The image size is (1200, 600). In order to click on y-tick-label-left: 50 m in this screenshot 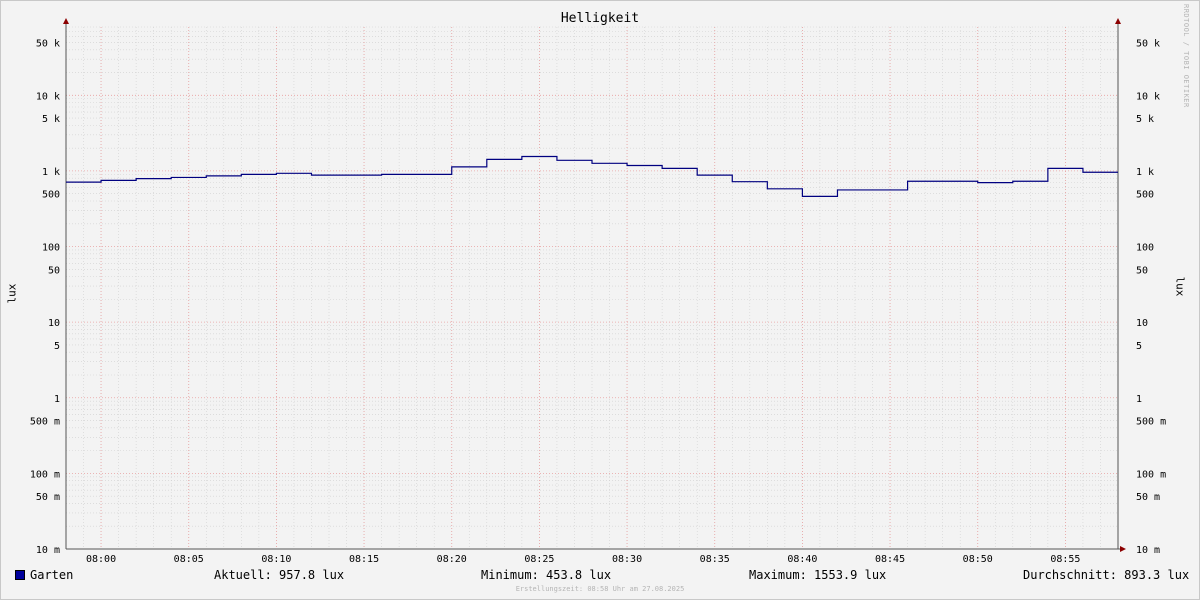, I will do `click(48, 497)`.